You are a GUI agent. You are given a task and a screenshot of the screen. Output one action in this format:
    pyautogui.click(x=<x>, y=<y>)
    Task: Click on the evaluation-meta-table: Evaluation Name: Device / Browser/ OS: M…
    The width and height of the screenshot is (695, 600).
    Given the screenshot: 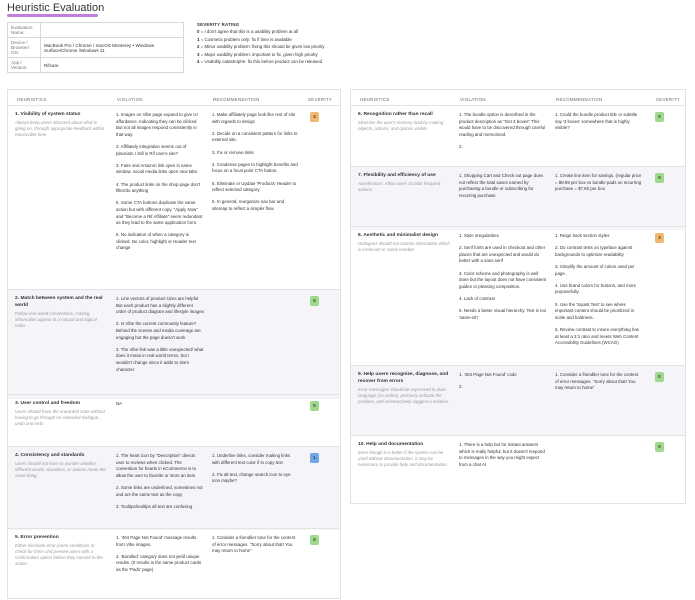 What is the action you would take?
    pyautogui.click(x=95, y=47)
    